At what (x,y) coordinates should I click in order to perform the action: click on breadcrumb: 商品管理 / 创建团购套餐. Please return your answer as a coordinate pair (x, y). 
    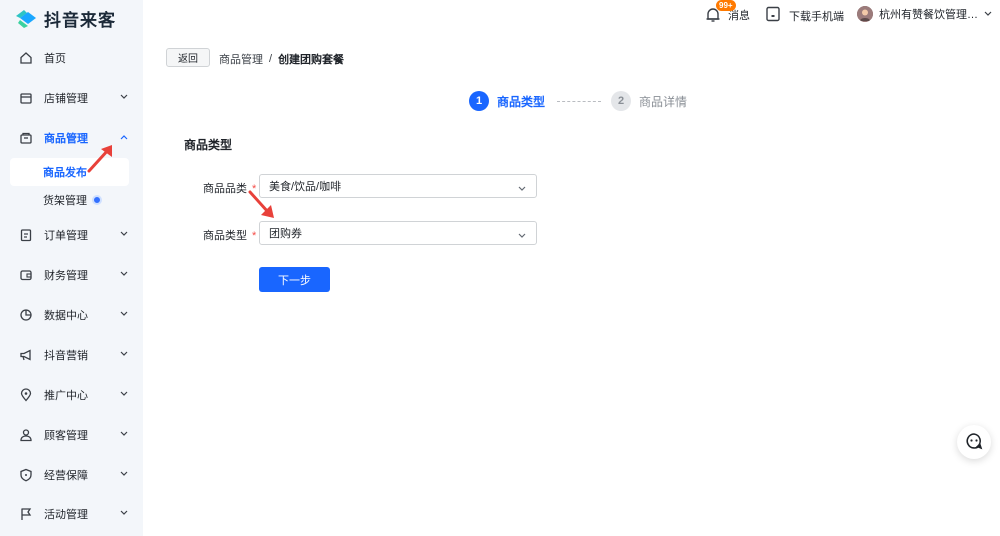
    Looking at the image, I should click on (281, 59).